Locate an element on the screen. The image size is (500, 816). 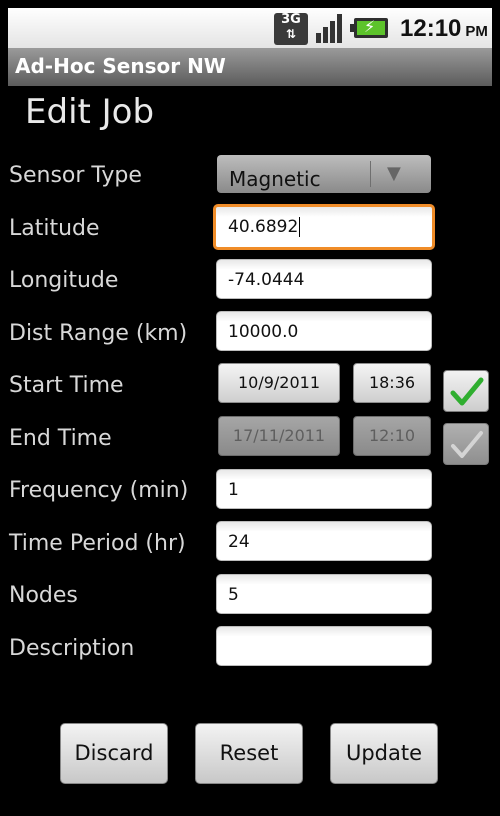
end-time-checkbox is located at coordinates (466, 444).